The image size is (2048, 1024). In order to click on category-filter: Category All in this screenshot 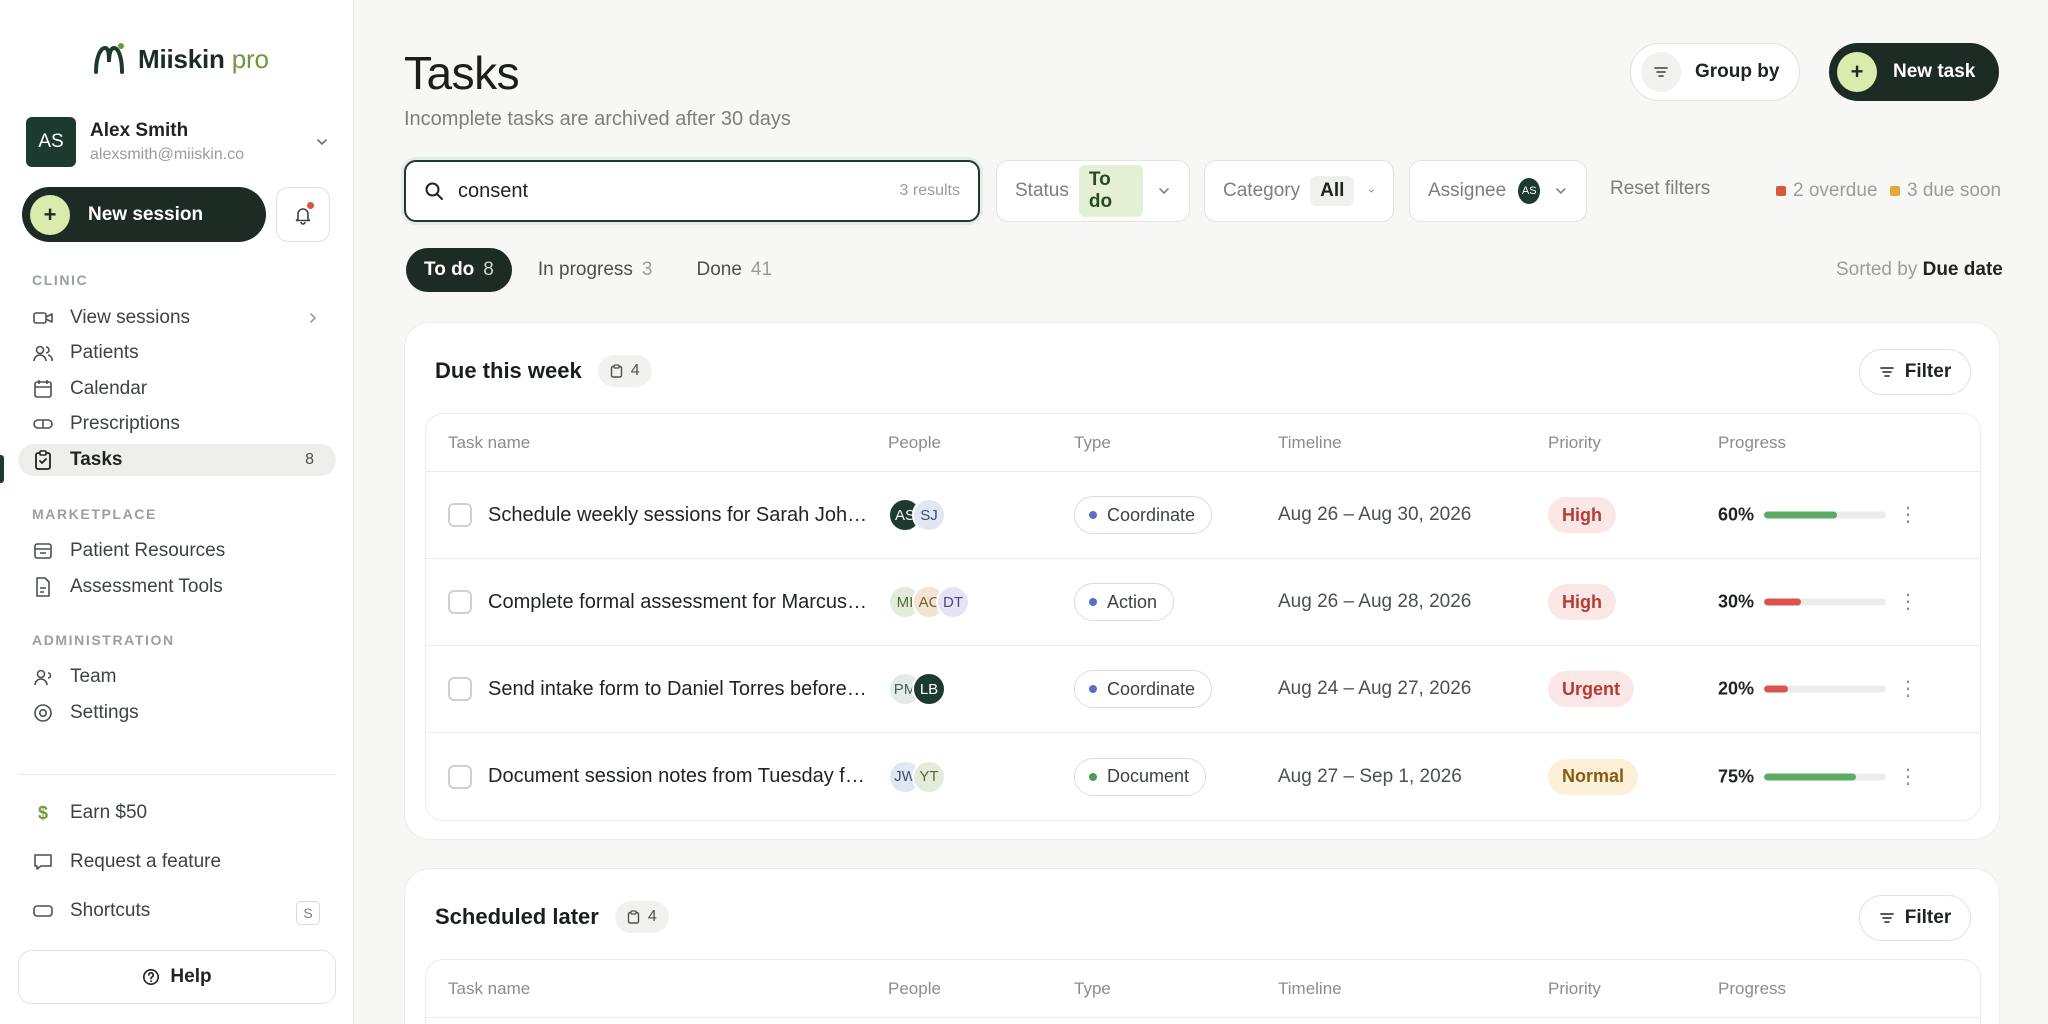, I will do `click(1299, 191)`.